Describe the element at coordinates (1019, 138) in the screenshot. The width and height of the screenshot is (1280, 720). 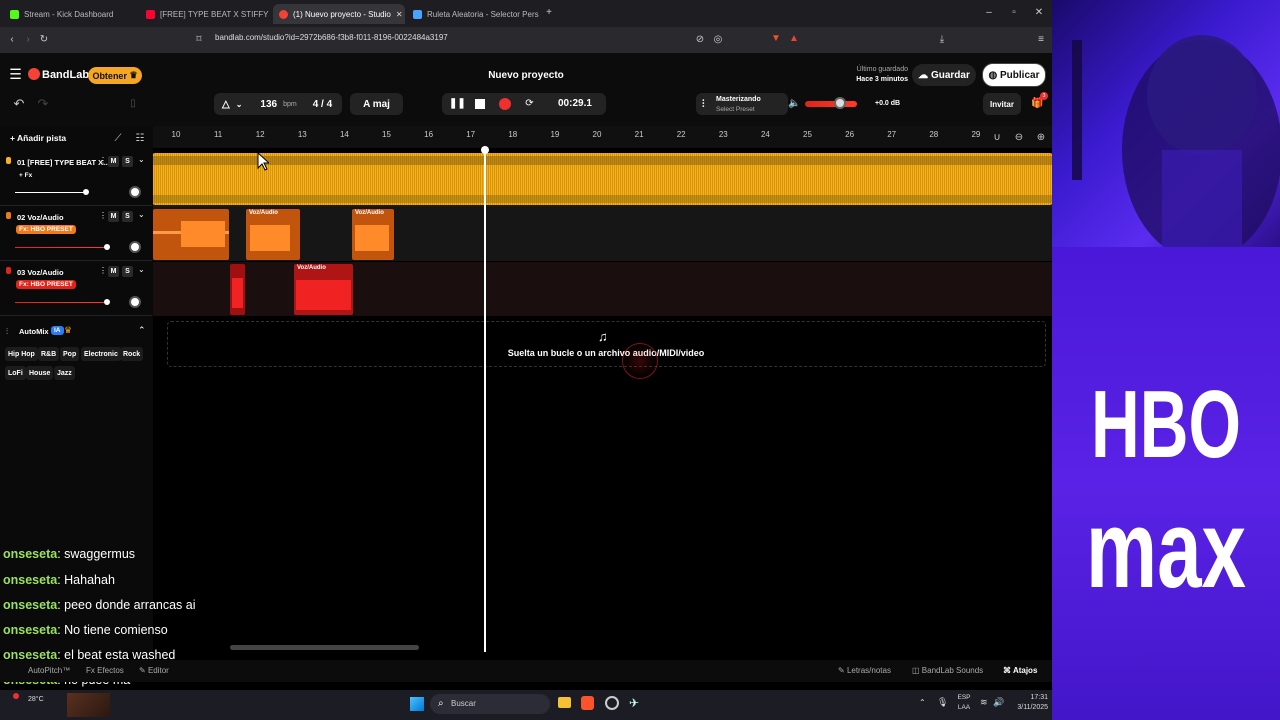
I see `zoom-out-icon: ⊖` at that location.